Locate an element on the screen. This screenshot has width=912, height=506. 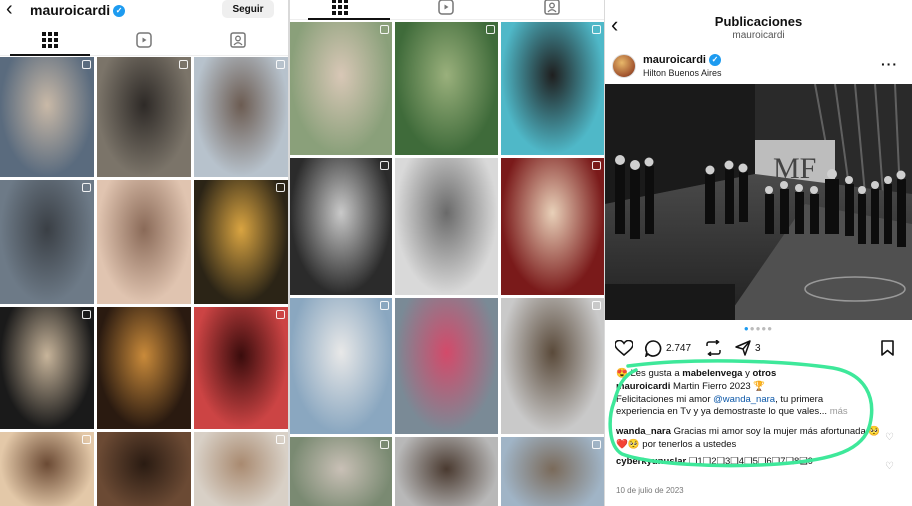
post-page-header: ‹ Publicaciones mauroicardi is located at coordinates (758, 25).